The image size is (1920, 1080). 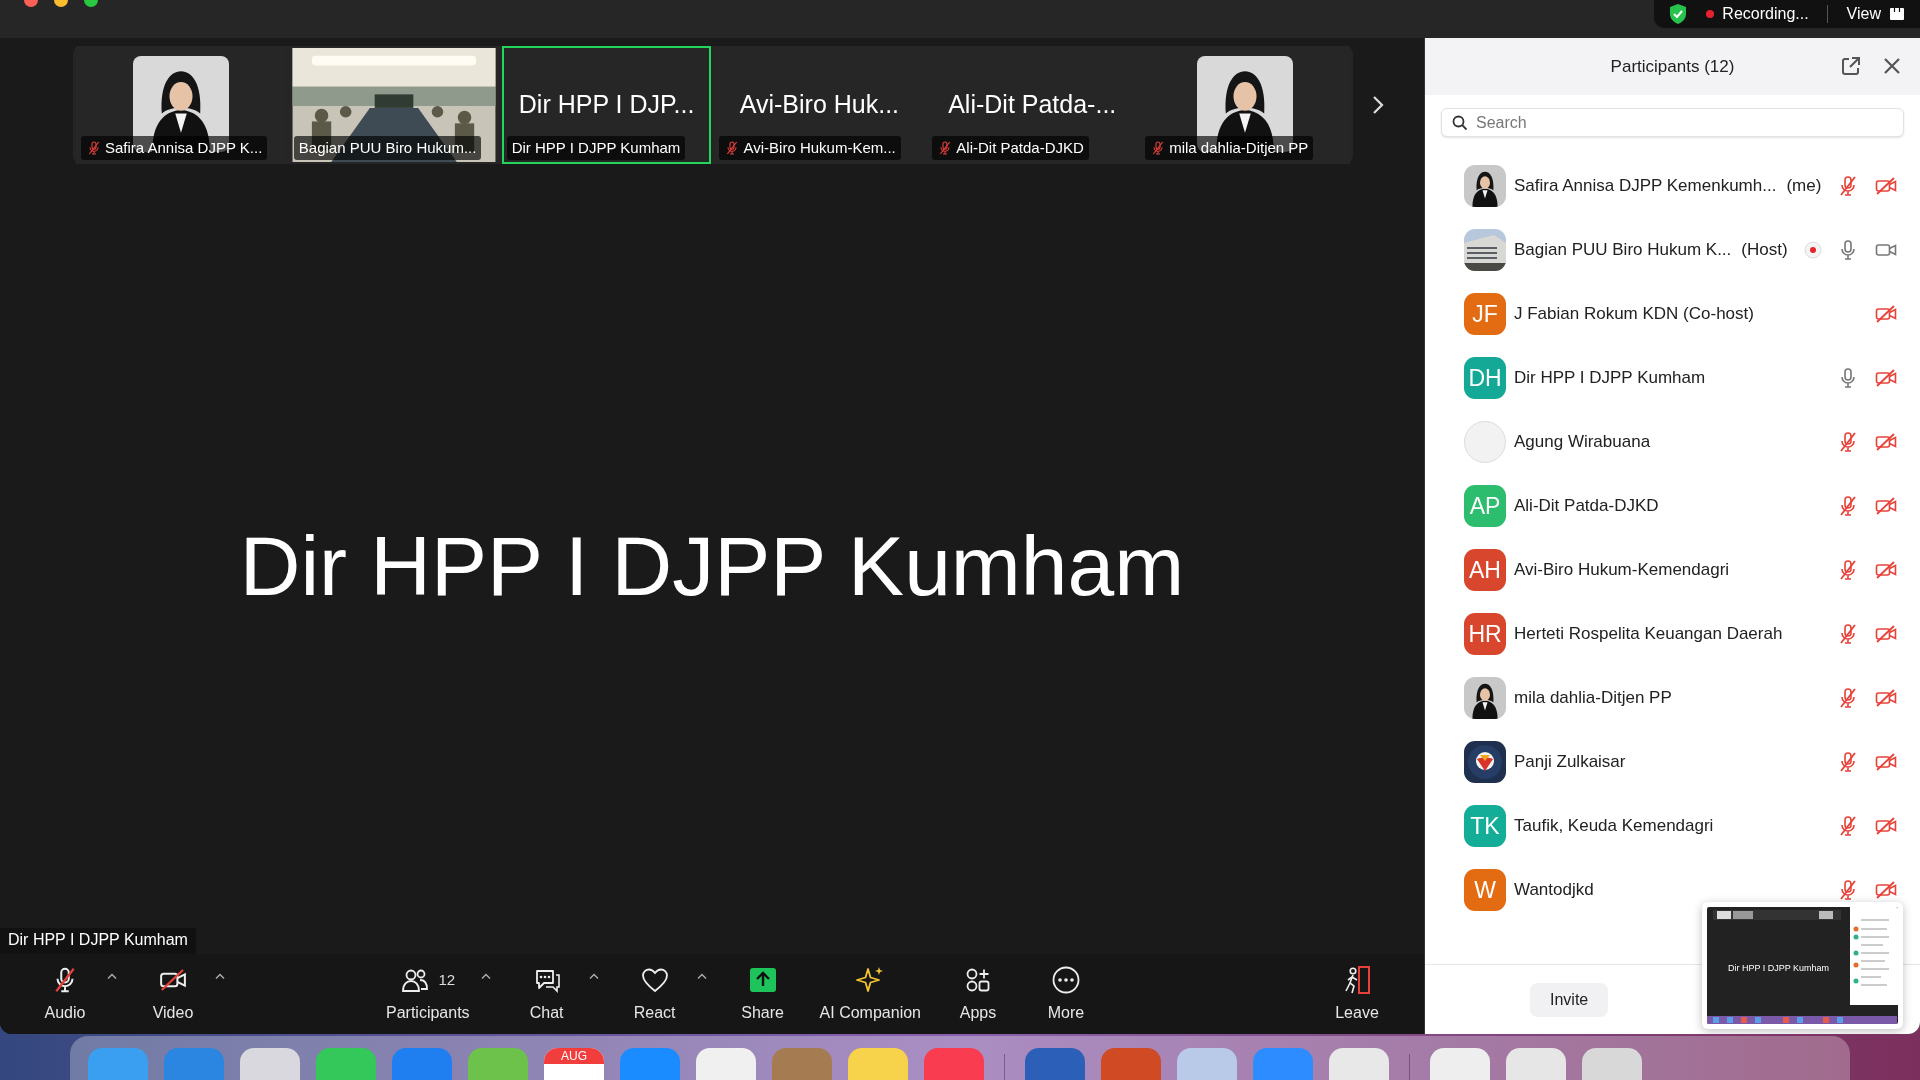 I want to click on toolbar-button: Chat, so click(x=546, y=993).